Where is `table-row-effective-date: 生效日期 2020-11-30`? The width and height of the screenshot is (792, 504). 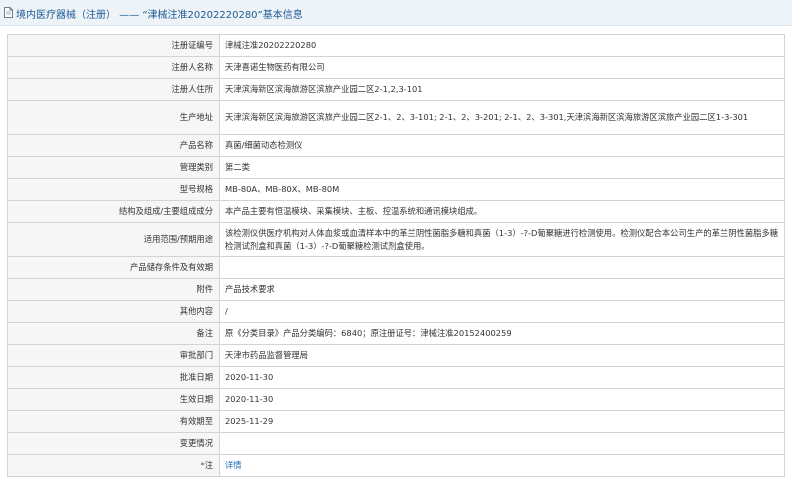 table-row-effective-date: 生效日期 2020-11-30 is located at coordinates (396, 399).